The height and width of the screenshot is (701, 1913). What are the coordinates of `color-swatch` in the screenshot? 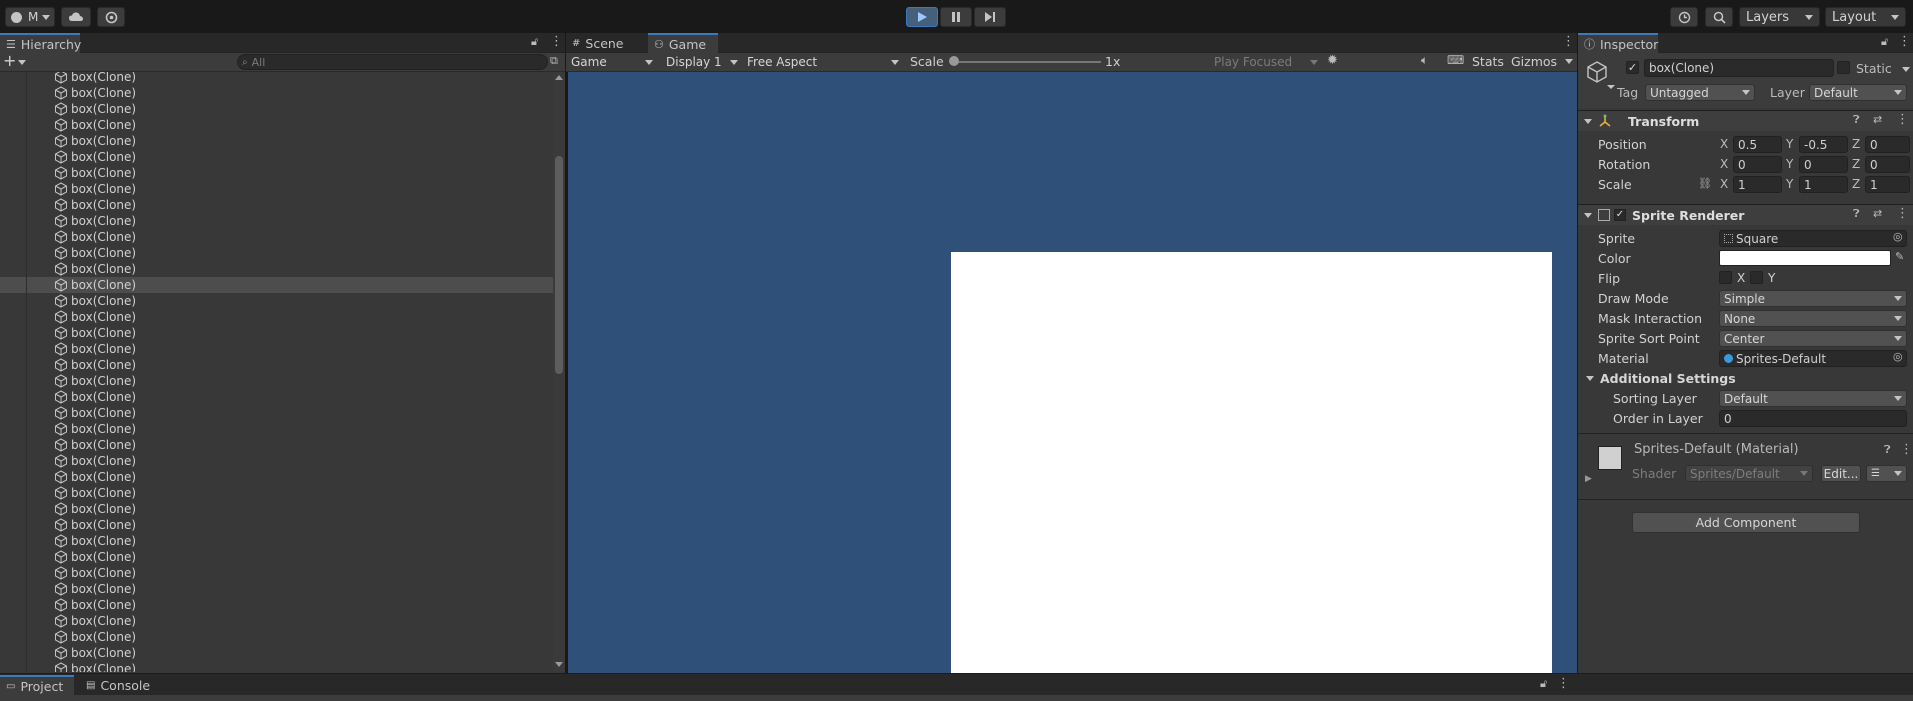 It's located at (1805, 258).